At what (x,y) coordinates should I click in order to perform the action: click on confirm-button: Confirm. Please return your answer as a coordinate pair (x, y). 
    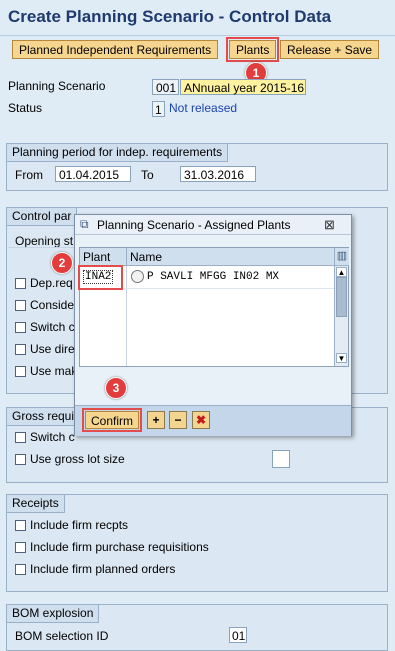
    Looking at the image, I should click on (112, 420).